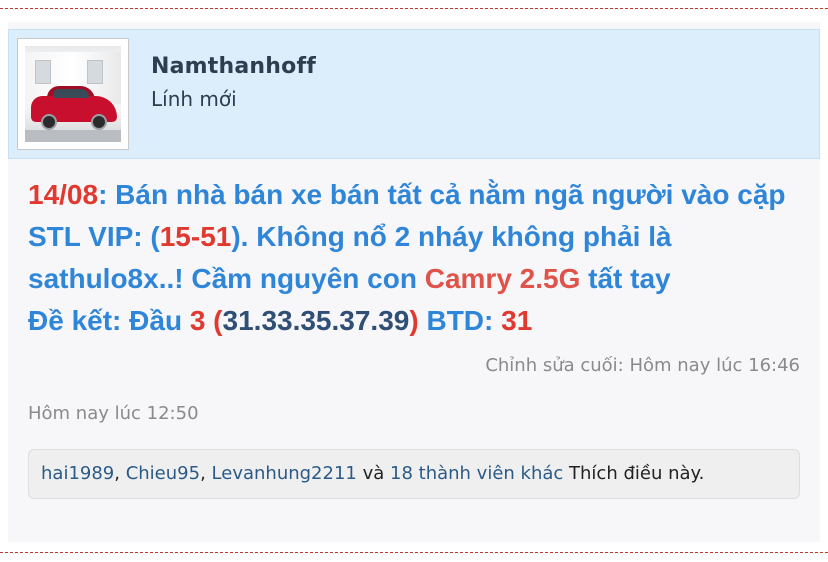 The height and width of the screenshot is (562, 828). I want to click on avatar-image, so click(73, 94).